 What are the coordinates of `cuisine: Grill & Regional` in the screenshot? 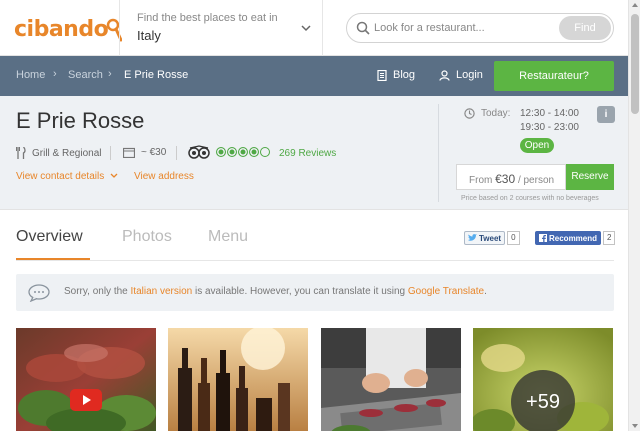 It's located at (58, 153).